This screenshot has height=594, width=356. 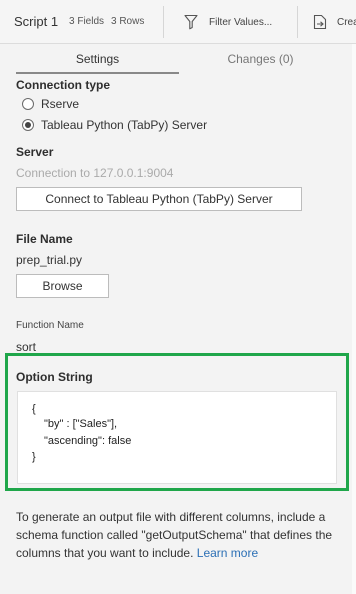 I want to click on tab-settings: Settings, so click(x=97, y=59).